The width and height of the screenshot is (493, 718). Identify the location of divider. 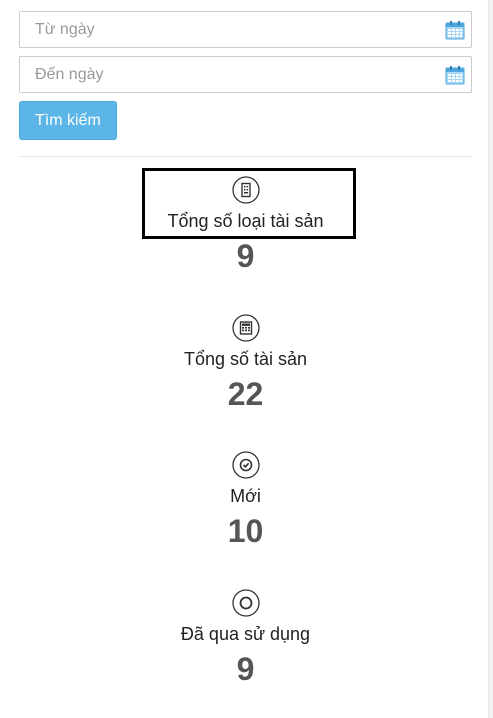
(245, 156).